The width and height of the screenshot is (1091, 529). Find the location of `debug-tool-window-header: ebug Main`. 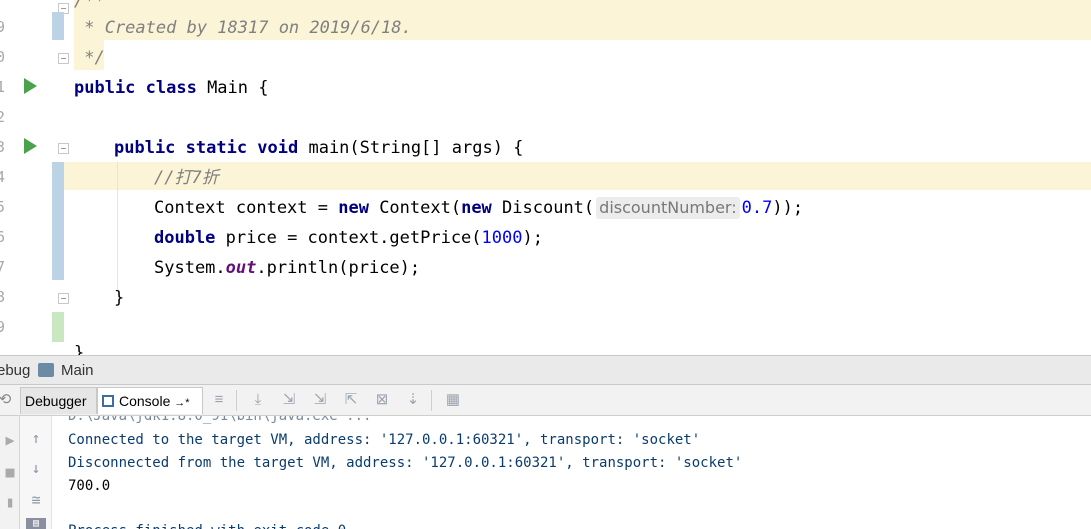

debug-tool-window-header: ebug Main is located at coordinates (545, 370).